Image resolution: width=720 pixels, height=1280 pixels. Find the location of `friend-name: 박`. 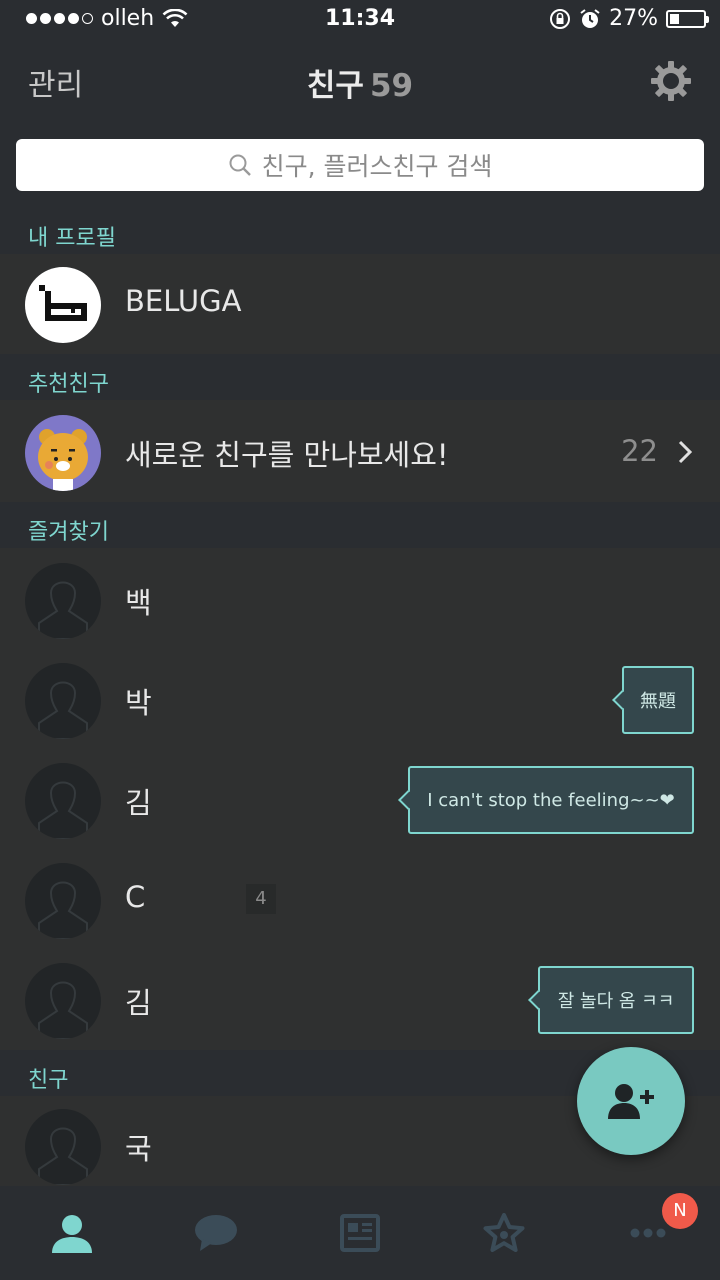

friend-name: 박 is located at coordinates (138, 703).